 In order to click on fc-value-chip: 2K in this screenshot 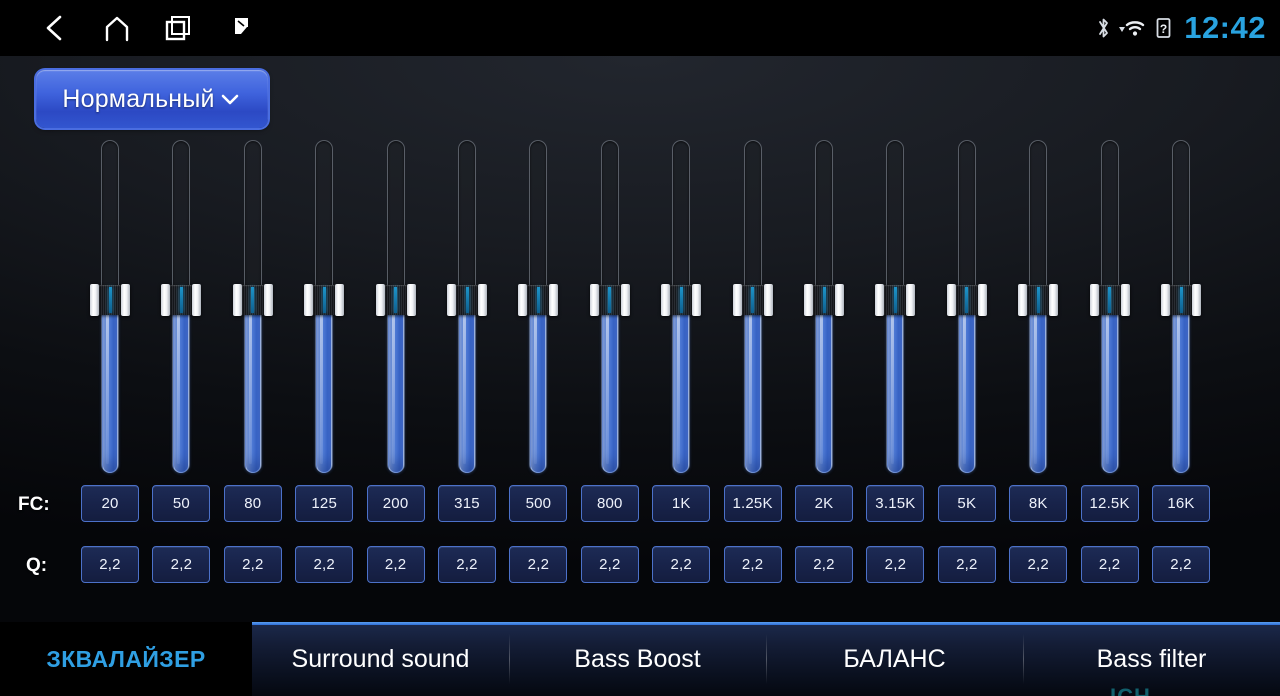, I will do `click(824, 503)`.